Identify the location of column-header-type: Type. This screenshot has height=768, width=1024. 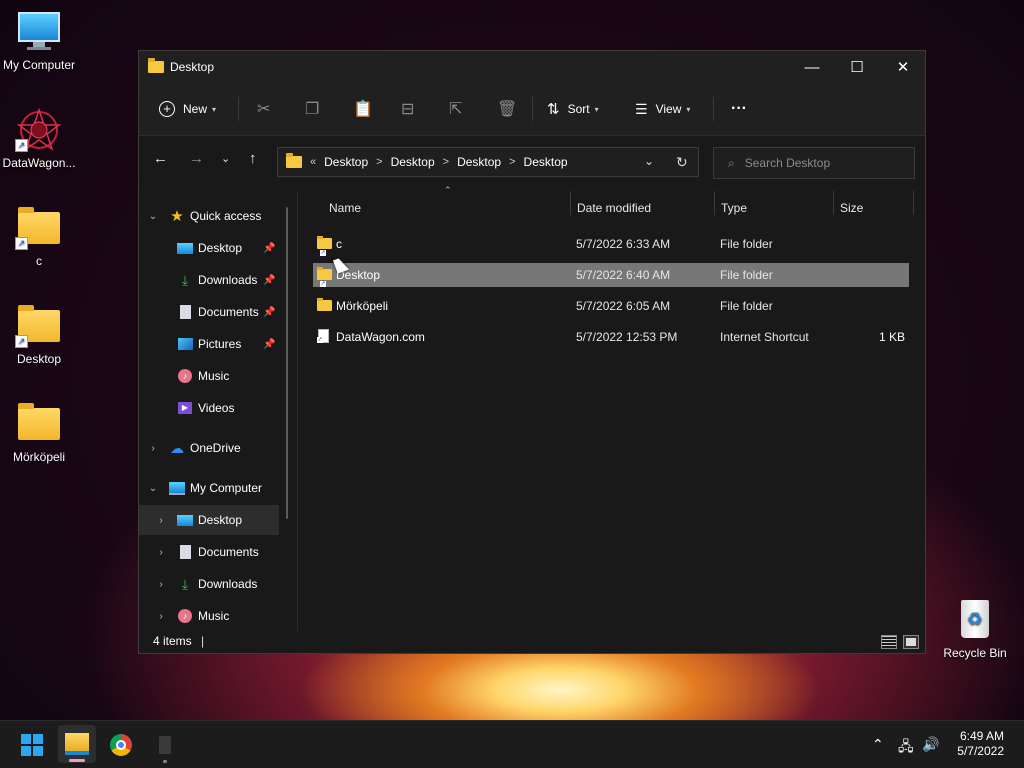
(776, 208).